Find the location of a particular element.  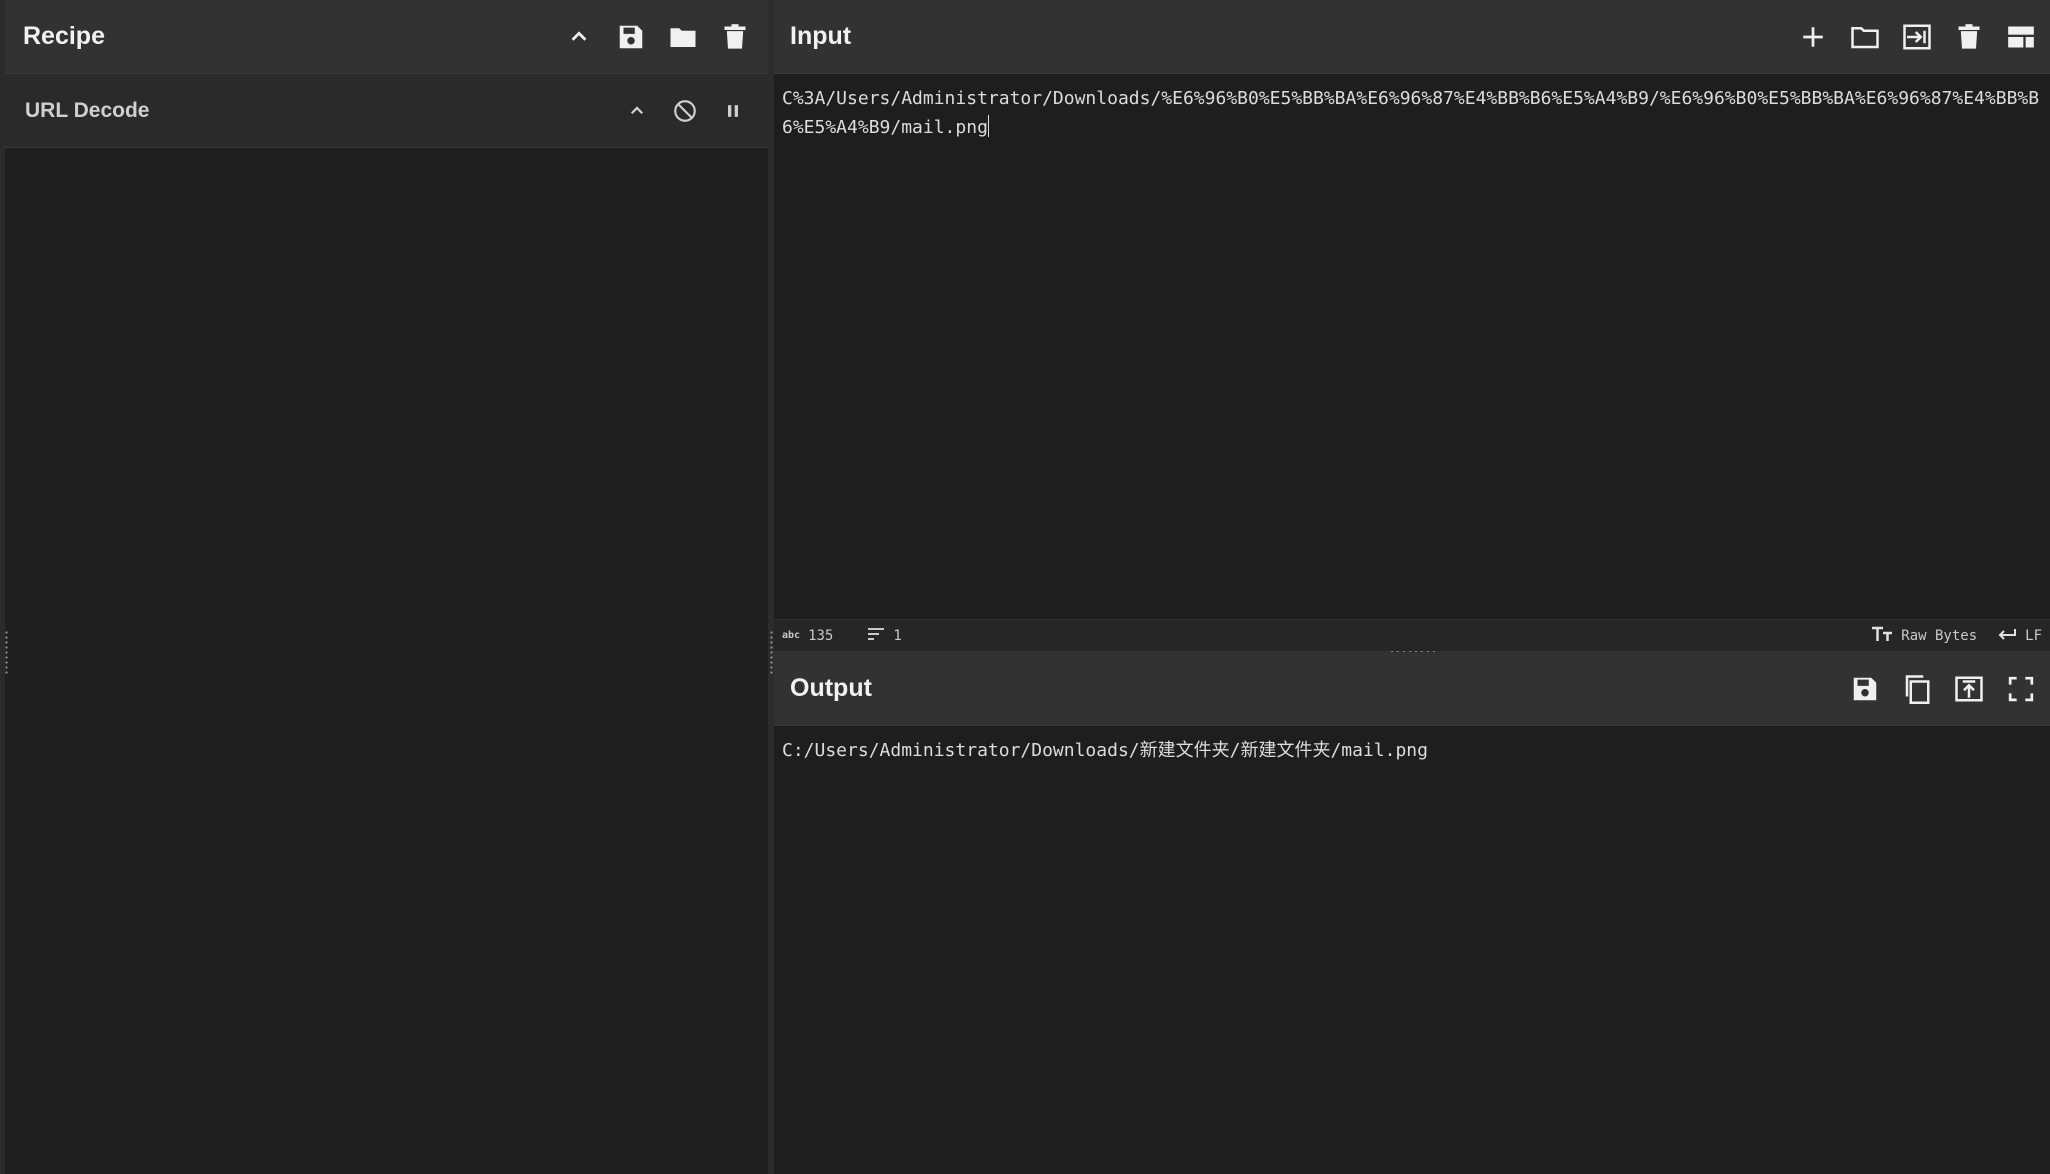

input-title: Input is located at coordinates (821, 36).